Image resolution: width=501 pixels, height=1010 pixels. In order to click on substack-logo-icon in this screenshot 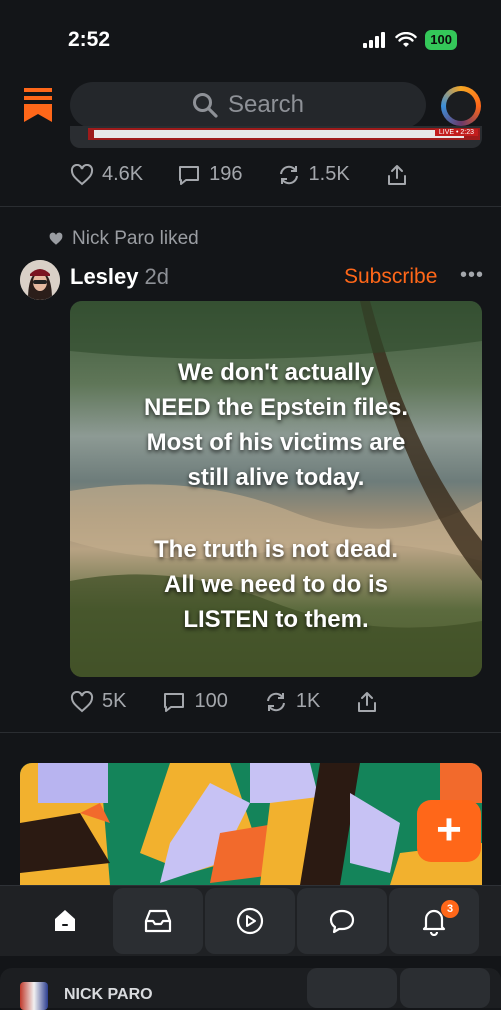, I will do `click(38, 105)`.